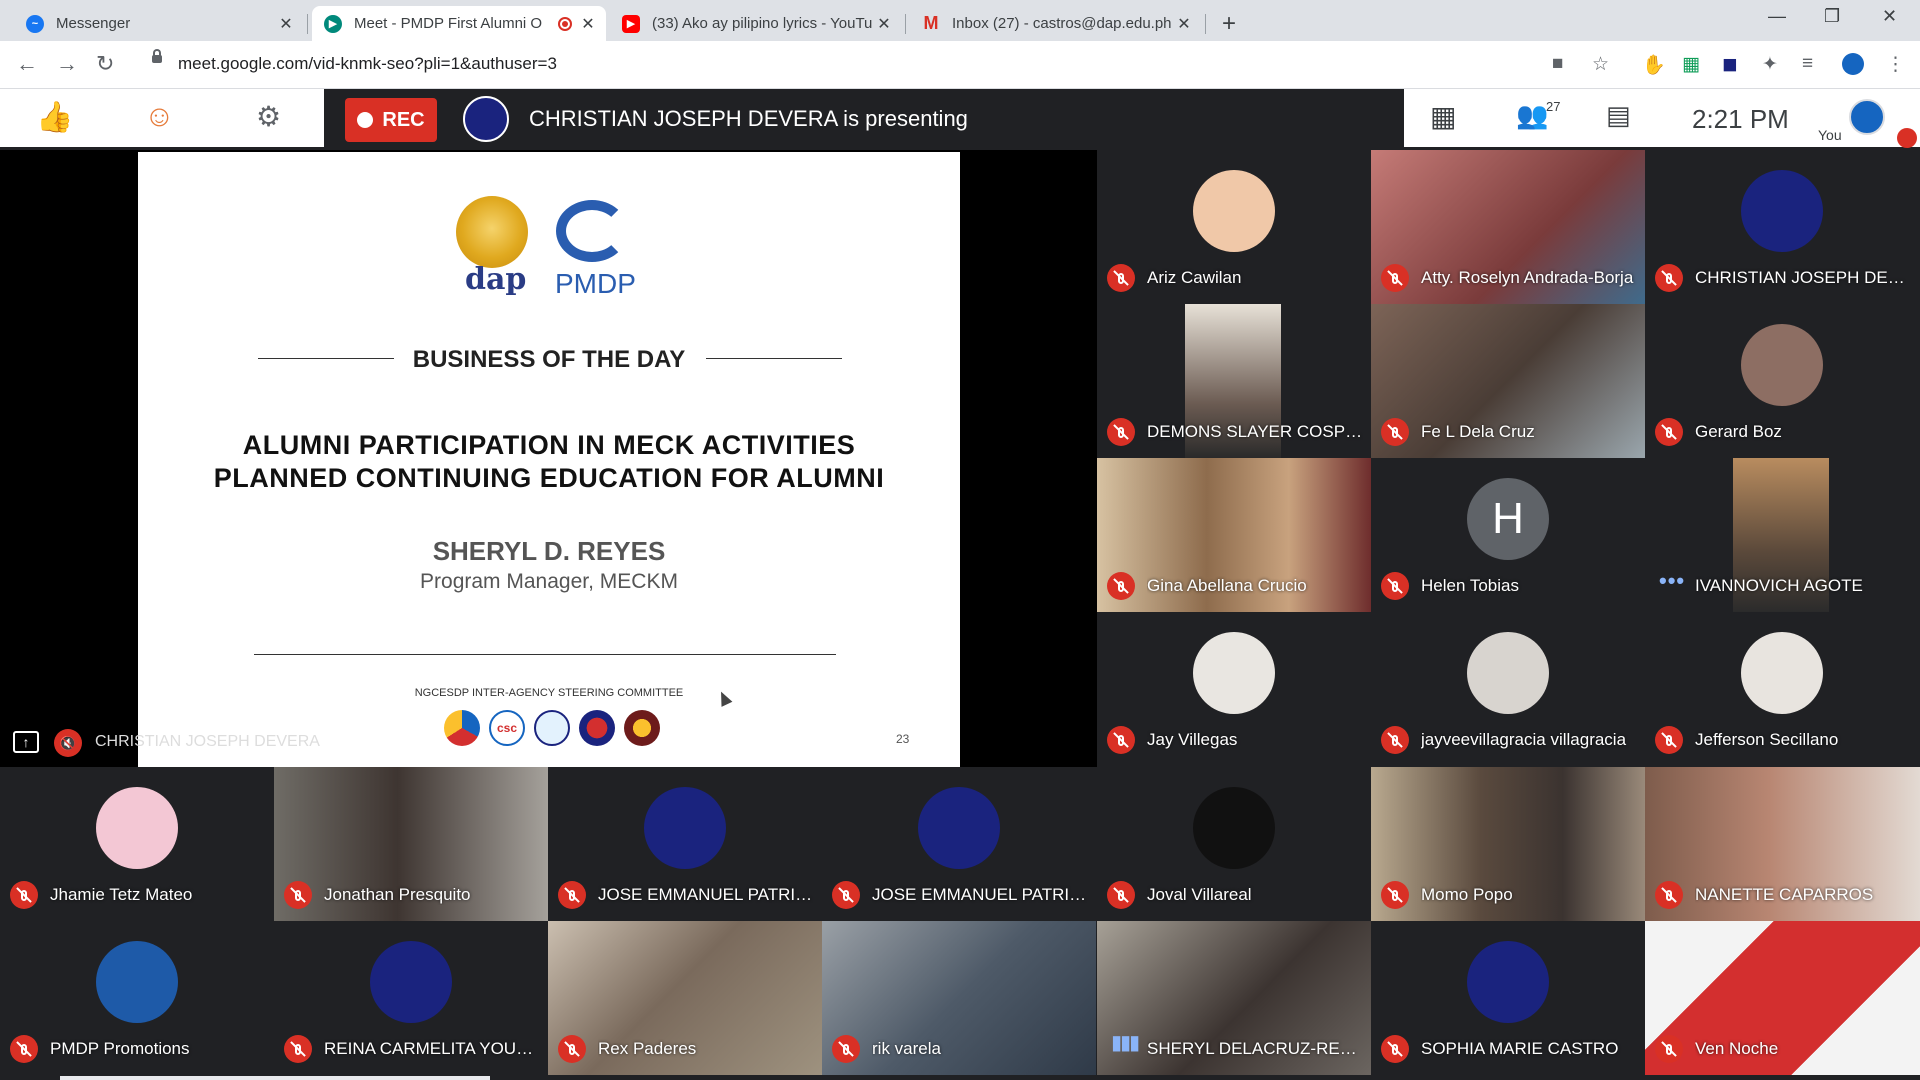 Image resolution: width=1920 pixels, height=1080 pixels. I want to click on profile-avatar-icon, so click(1853, 64).